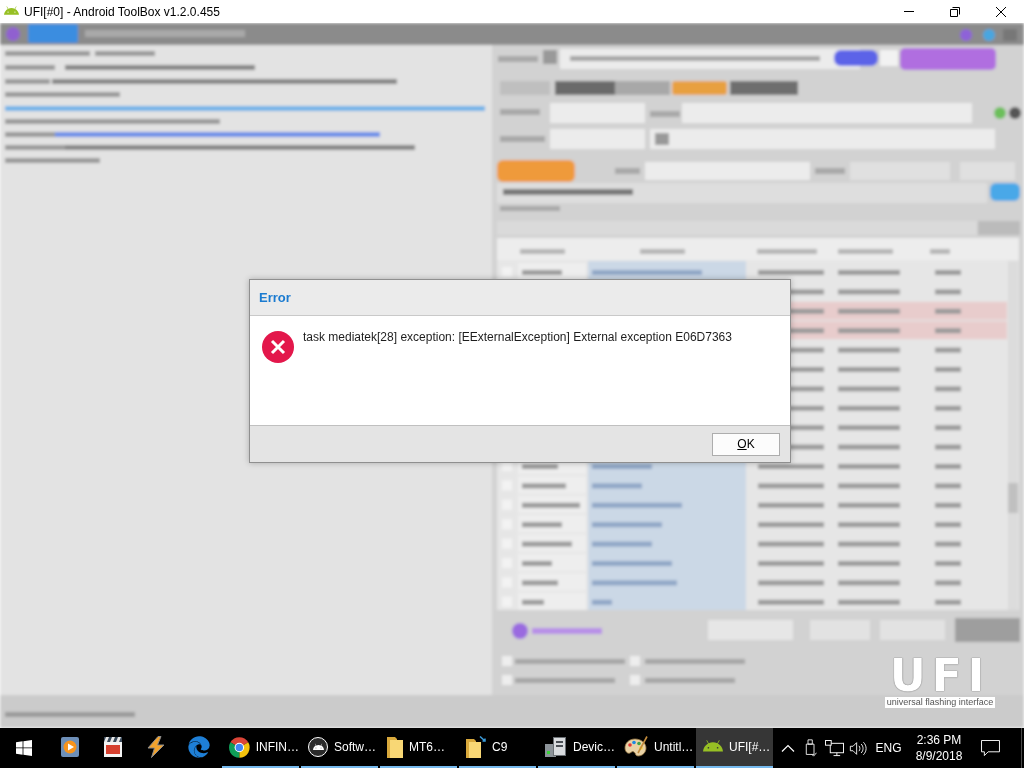 This screenshot has height=768, width=1024. What do you see at coordinates (122, 12) in the screenshot?
I see `window-title: UFI[#0] - Android ToolBox v1.2.0.455` at bounding box center [122, 12].